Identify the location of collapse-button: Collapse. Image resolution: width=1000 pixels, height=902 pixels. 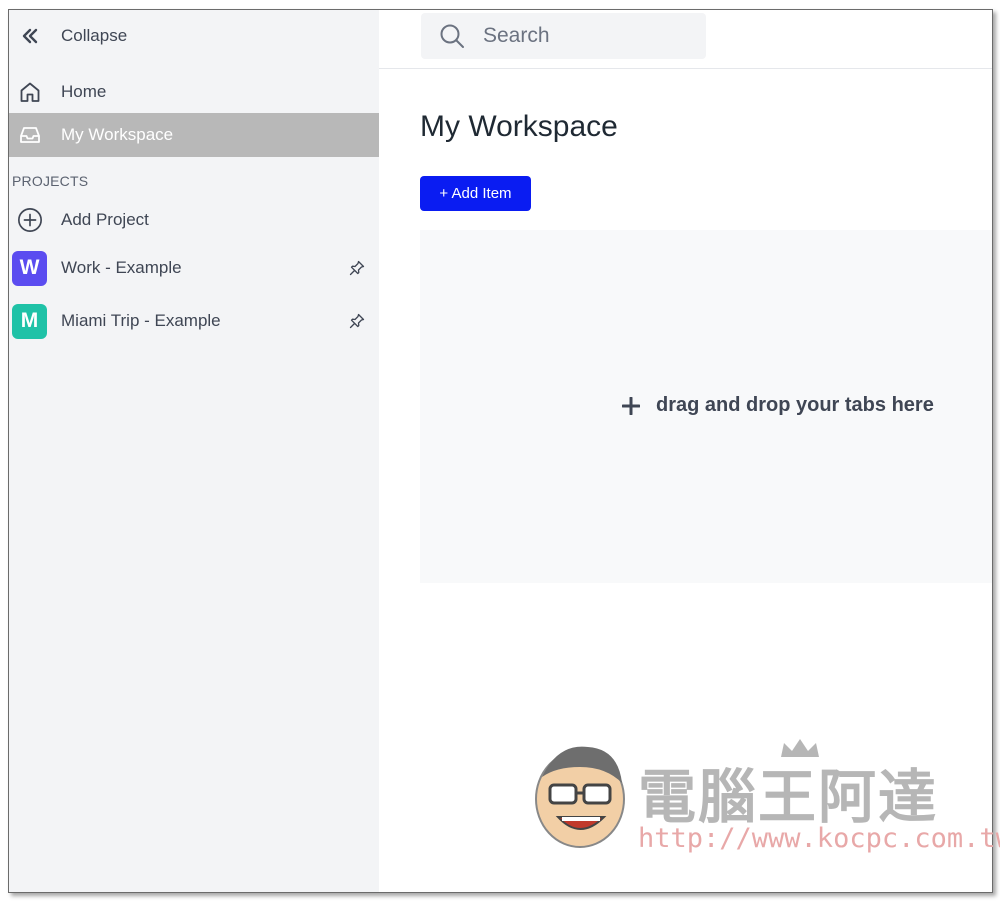
(194, 36).